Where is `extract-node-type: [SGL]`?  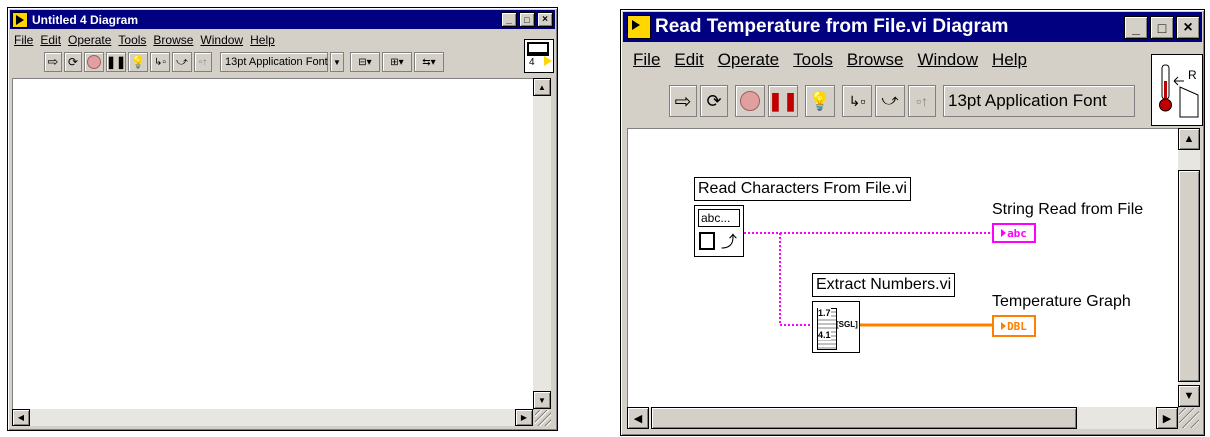 extract-node-type: [SGL] is located at coordinates (847, 324).